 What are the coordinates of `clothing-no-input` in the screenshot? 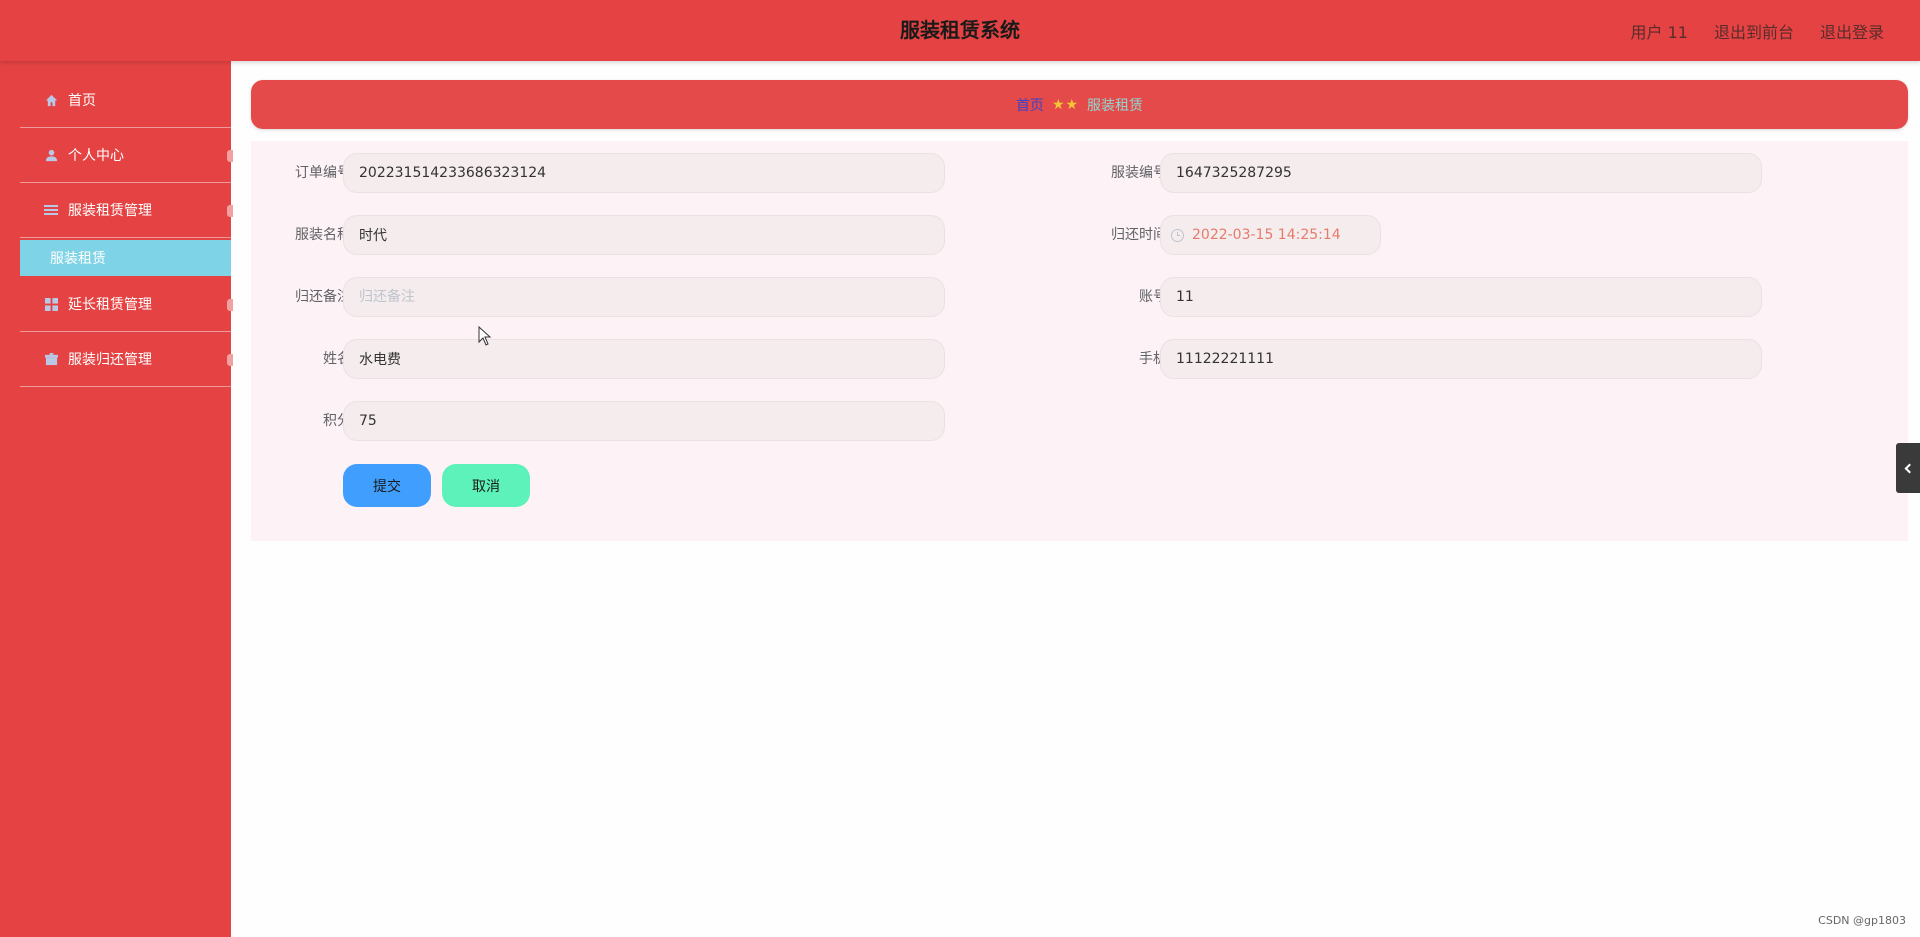 It's located at (1461, 173).